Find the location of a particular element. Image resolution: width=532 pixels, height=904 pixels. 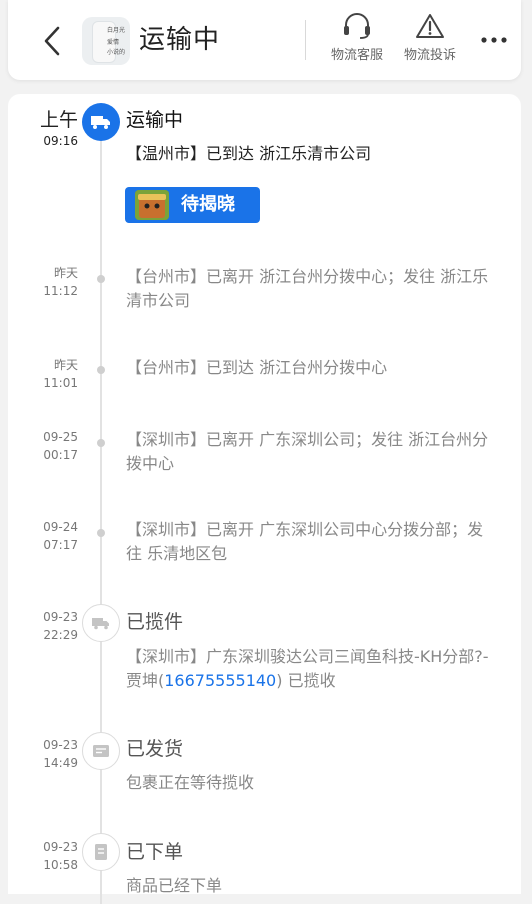

chevron-left-icon is located at coordinates (52, 41).